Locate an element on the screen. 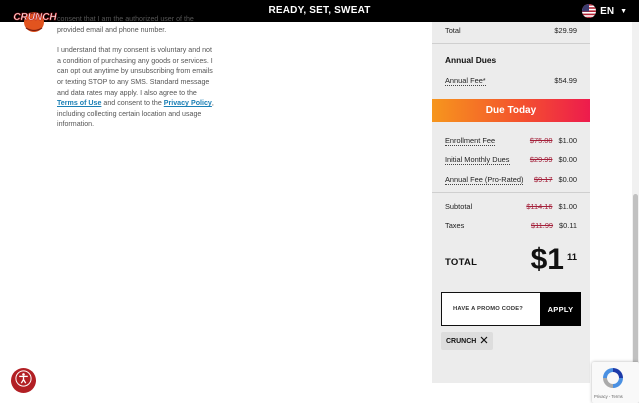  recaptcha-badge: Privacy - Terms is located at coordinates (615, 382).